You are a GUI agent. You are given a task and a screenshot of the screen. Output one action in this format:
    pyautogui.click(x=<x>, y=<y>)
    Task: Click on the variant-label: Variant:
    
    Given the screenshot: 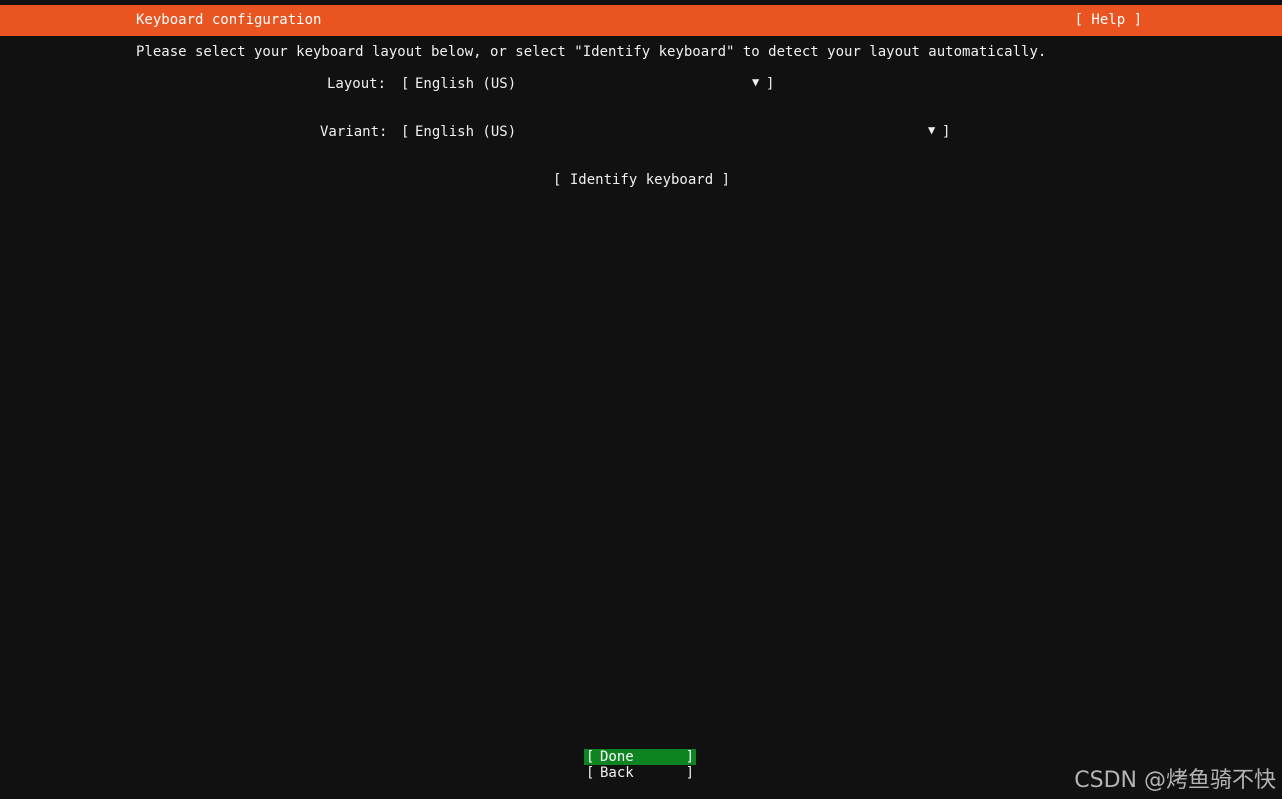 What is the action you would take?
    pyautogui.click(x=354, y=132)
    